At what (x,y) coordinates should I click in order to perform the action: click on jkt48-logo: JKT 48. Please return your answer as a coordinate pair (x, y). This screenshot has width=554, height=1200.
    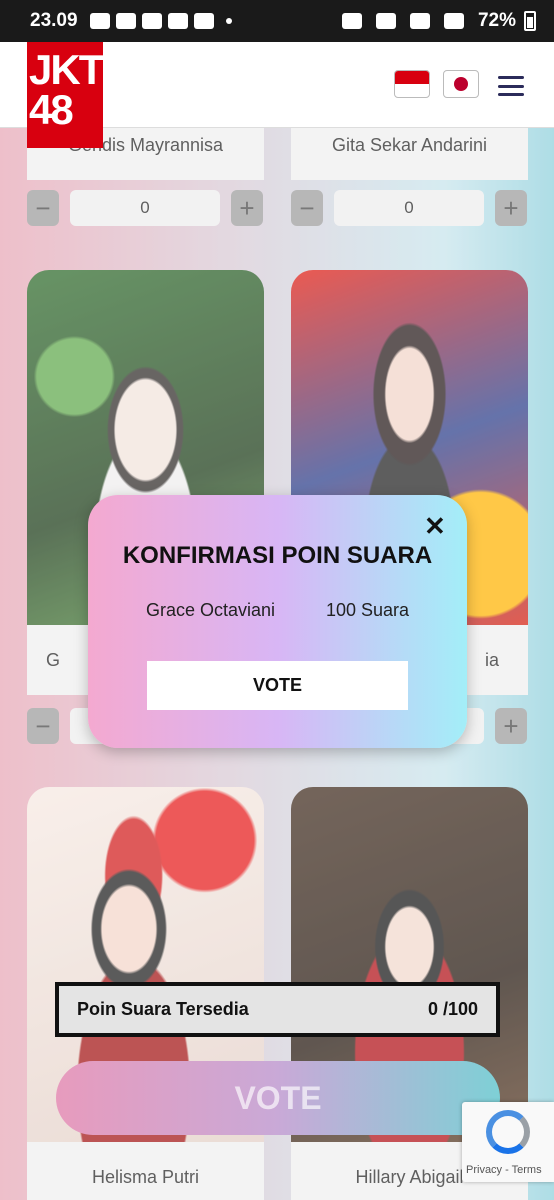
    Looking at the image, I should click on (65, 95).